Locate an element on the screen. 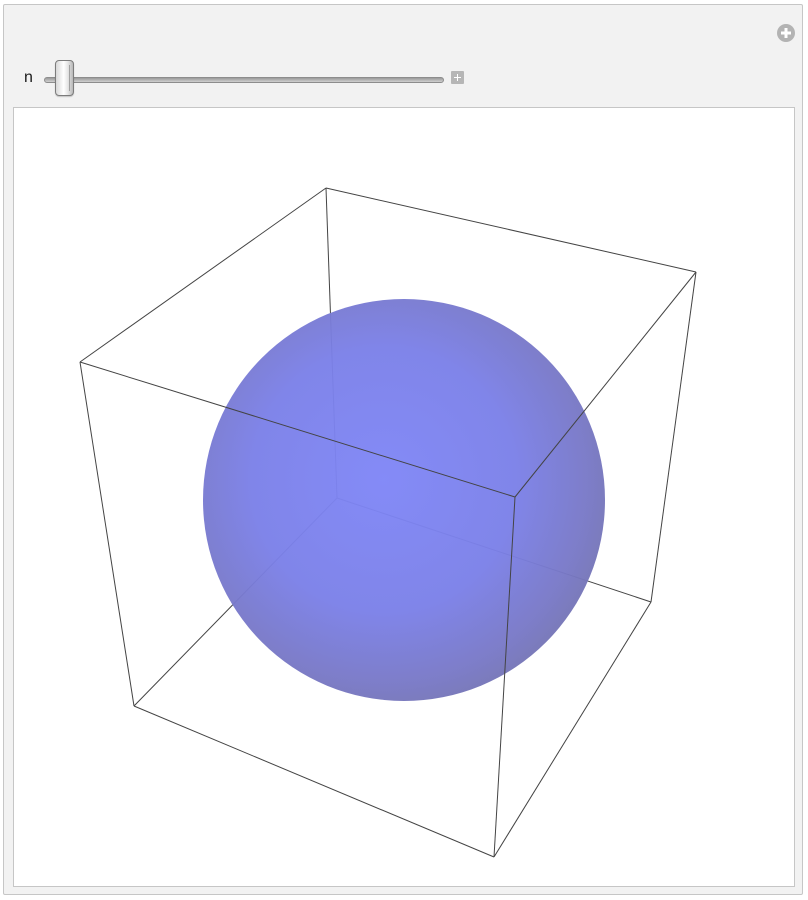 This screenshot has width=808, height=900. slider-control-row: n is located at coordinates (254, 80).